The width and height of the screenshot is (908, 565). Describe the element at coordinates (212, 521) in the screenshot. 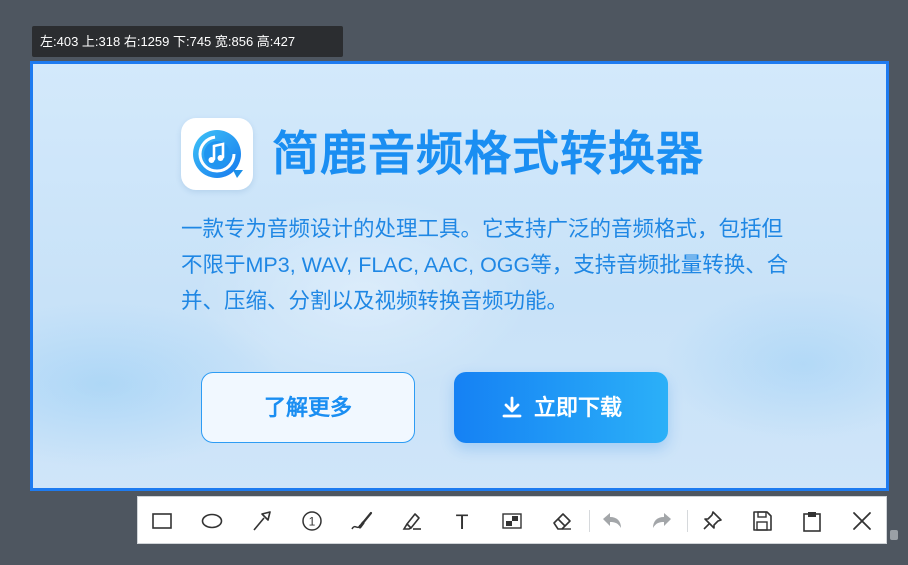

I see `ellipse-icon` at that location.